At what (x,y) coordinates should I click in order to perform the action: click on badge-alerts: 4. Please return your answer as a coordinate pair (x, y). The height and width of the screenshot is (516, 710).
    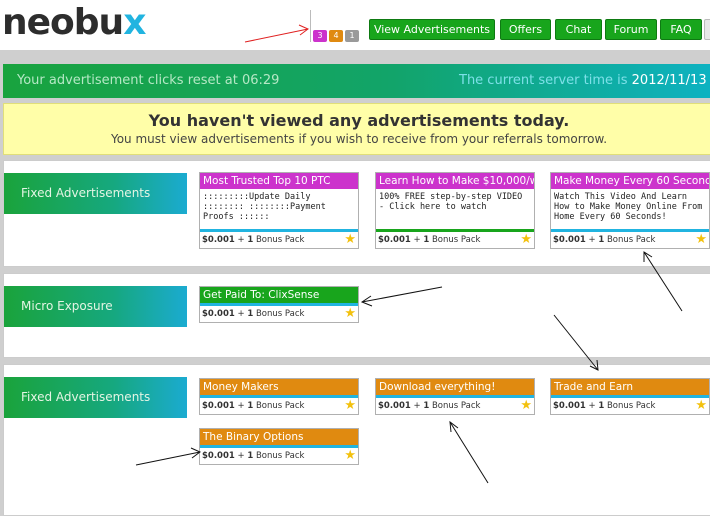
    Looking at the image, I should click on (336, 36).